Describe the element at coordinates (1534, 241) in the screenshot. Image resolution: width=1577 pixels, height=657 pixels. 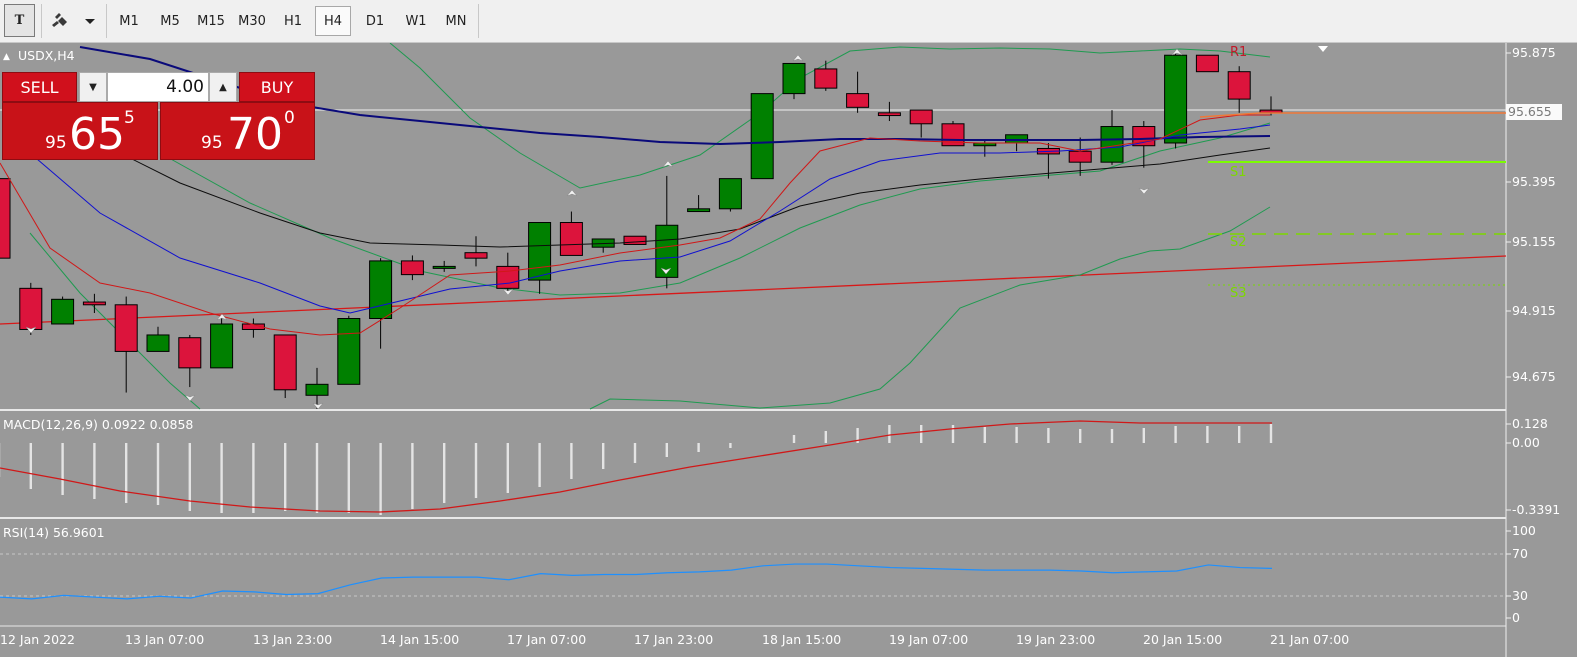
I see `price-tick: 95.155` at that location.